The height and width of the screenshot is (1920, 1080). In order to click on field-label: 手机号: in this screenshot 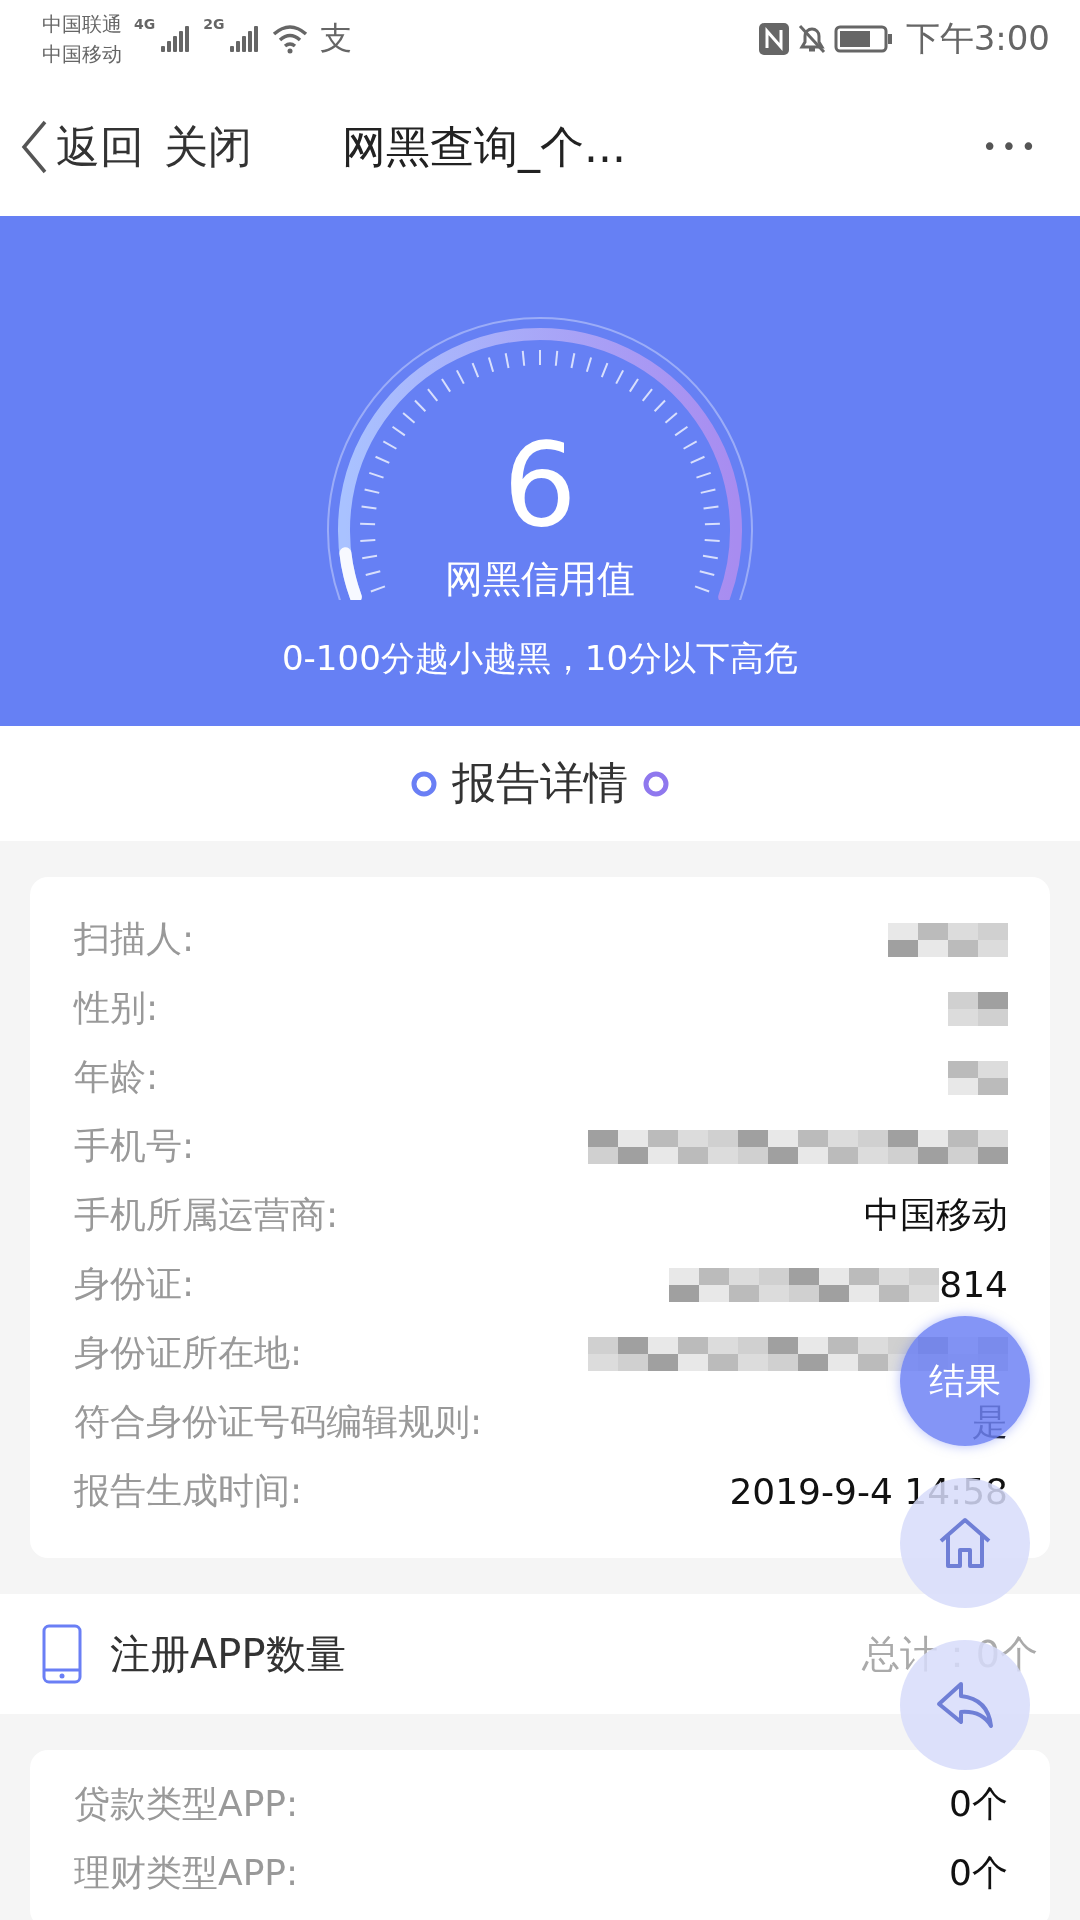, I will do `click(134, 1146)`.